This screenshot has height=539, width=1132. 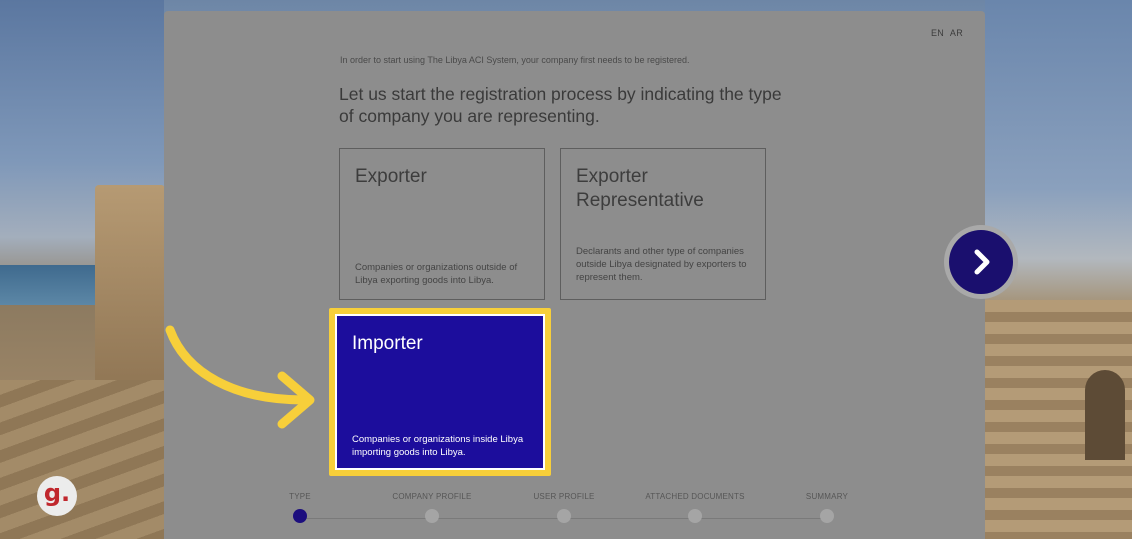 What do you see at coordinates (956, 33) in the screenshot?
I see `language-ar-link: AR` at bounding box center [956, 33].